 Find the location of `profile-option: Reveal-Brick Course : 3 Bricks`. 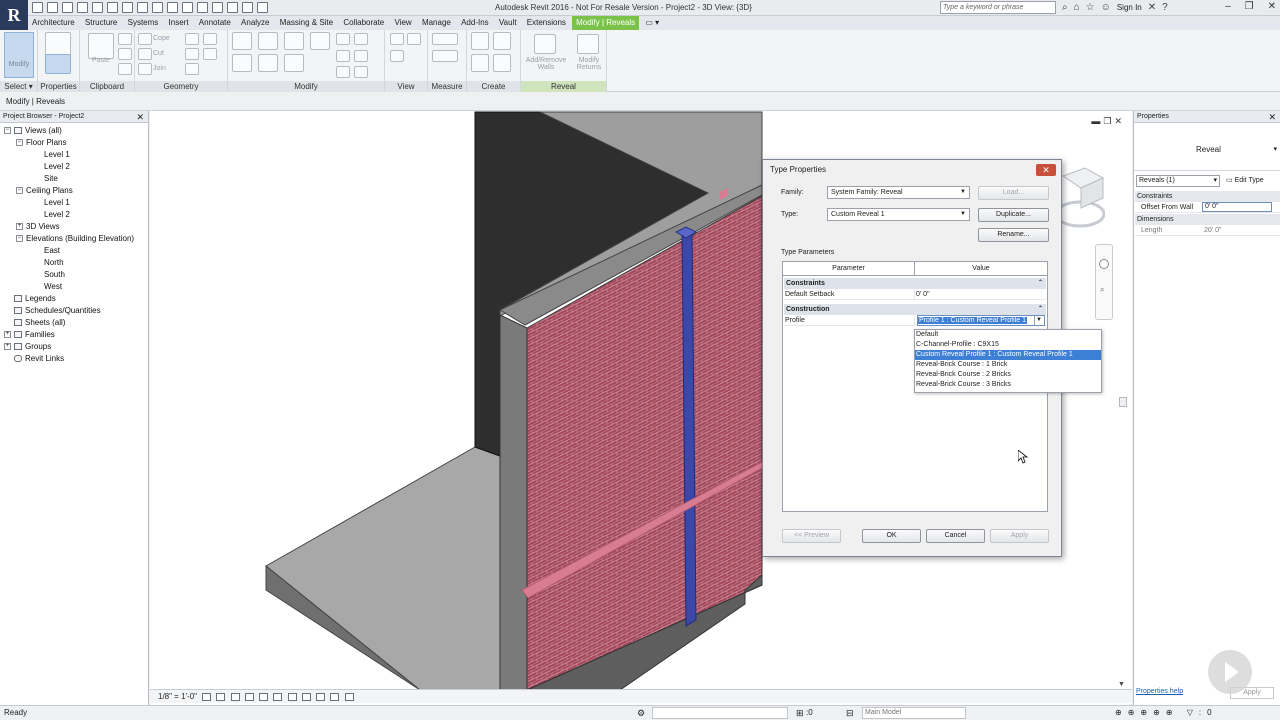

profile-option: Reveal-Brick Course : 3 Bricks is located at coordinates (1008, 385).